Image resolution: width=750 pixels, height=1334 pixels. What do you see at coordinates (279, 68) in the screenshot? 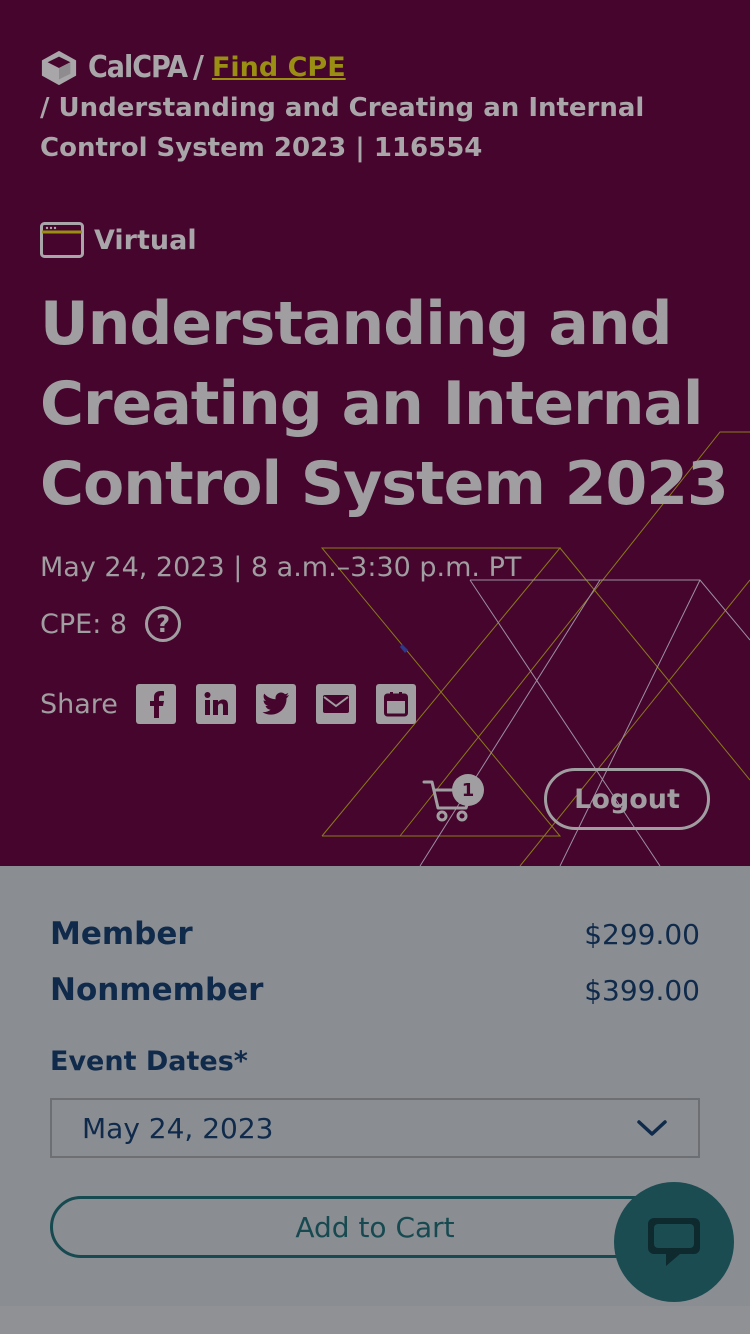
I see `find-cpe-link: Find CPE` at bounding box center [279, 68].